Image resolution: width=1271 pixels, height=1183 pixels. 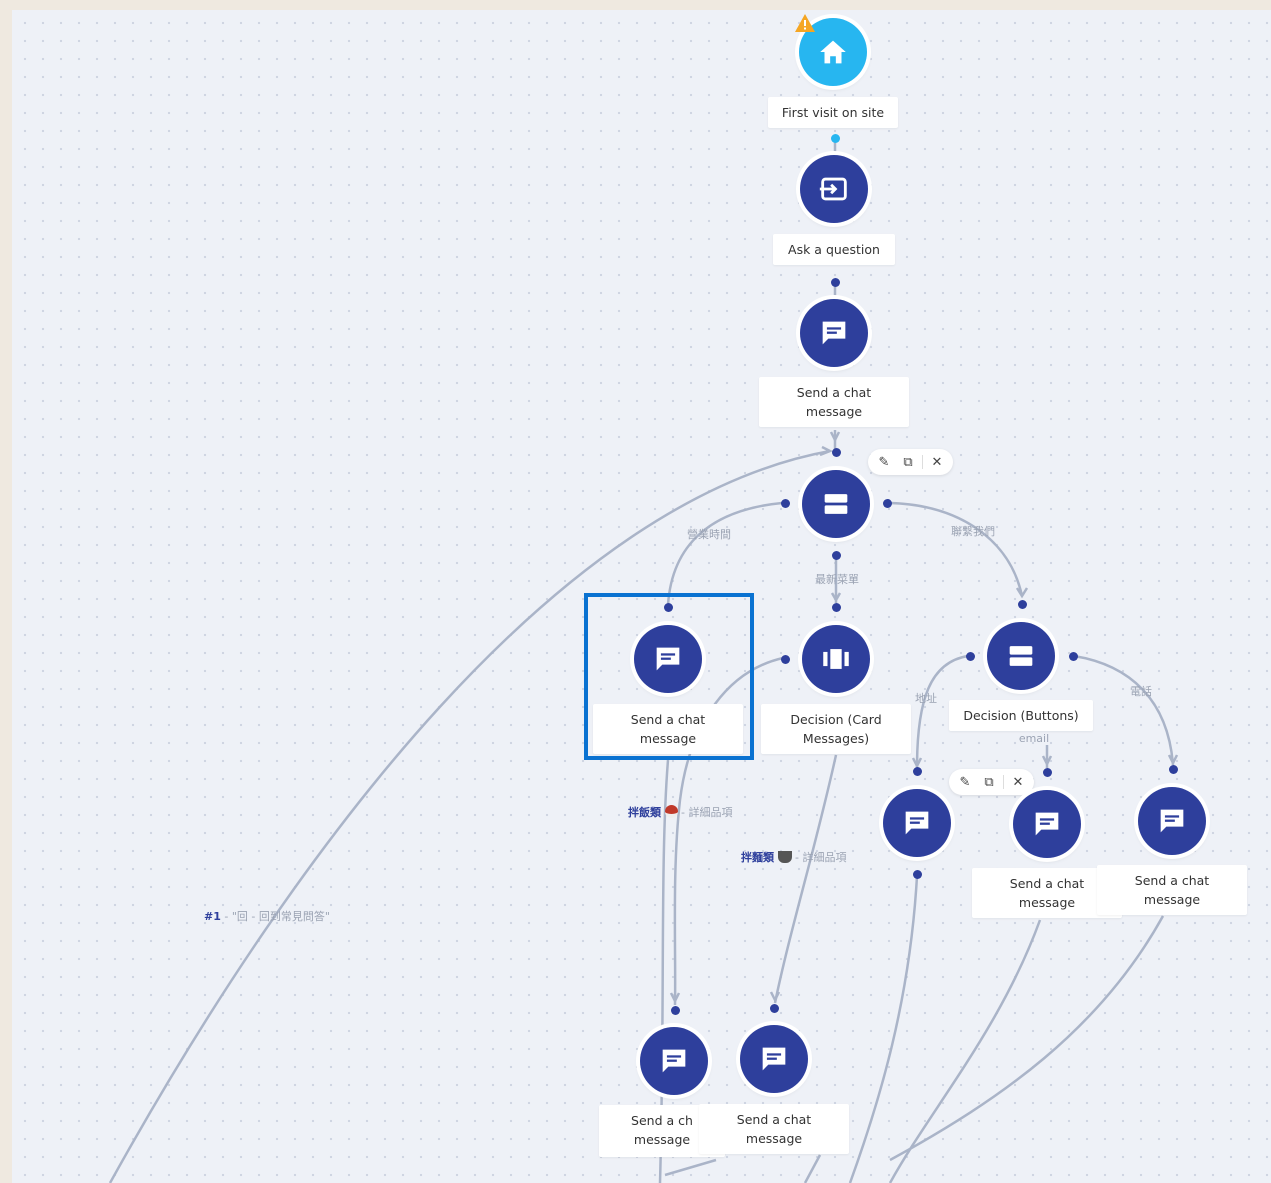 I want to click on link-label-rice-name: 拌飯類, so click(x=644, y=812).